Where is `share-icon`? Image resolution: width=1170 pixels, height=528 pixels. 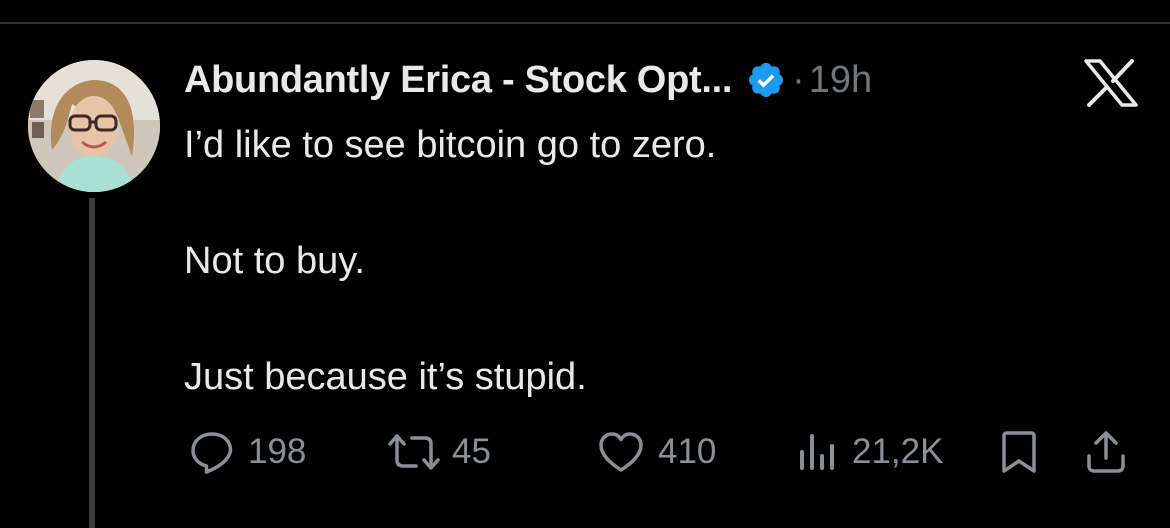 share-icon is located at coordinates (1106, 452).